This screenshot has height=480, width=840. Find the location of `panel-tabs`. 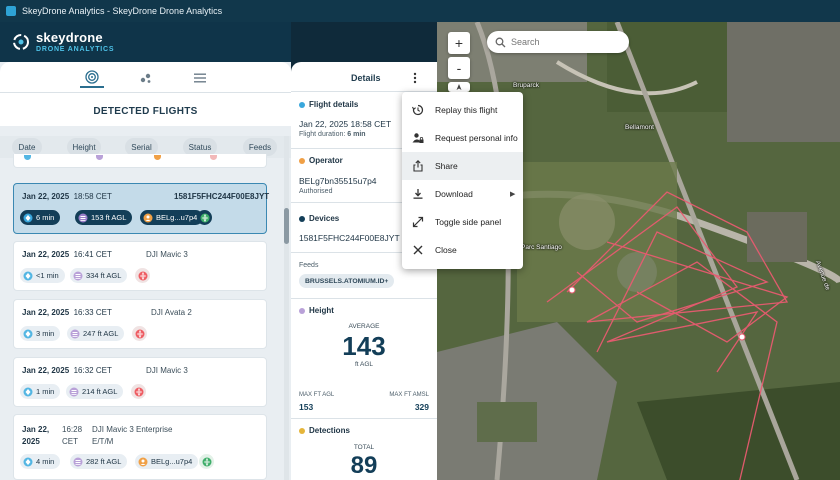

panel-tabs is located at coordinates (145, 78).